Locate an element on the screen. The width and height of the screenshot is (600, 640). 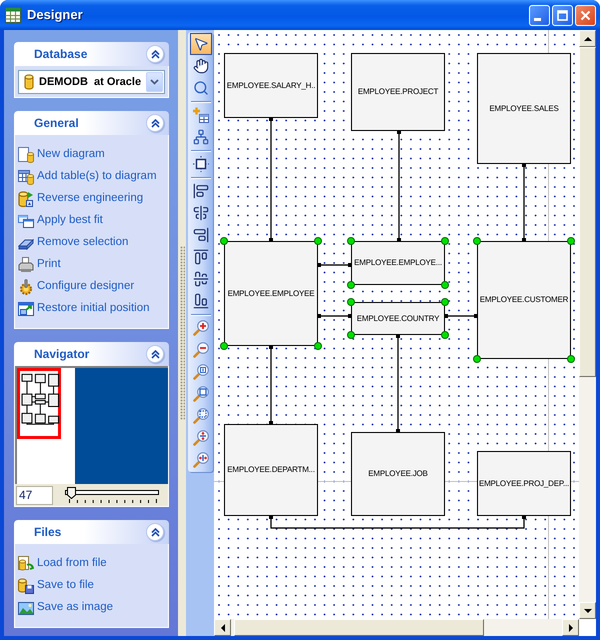
zoom-slider-track is located at coordinates (112, 493).